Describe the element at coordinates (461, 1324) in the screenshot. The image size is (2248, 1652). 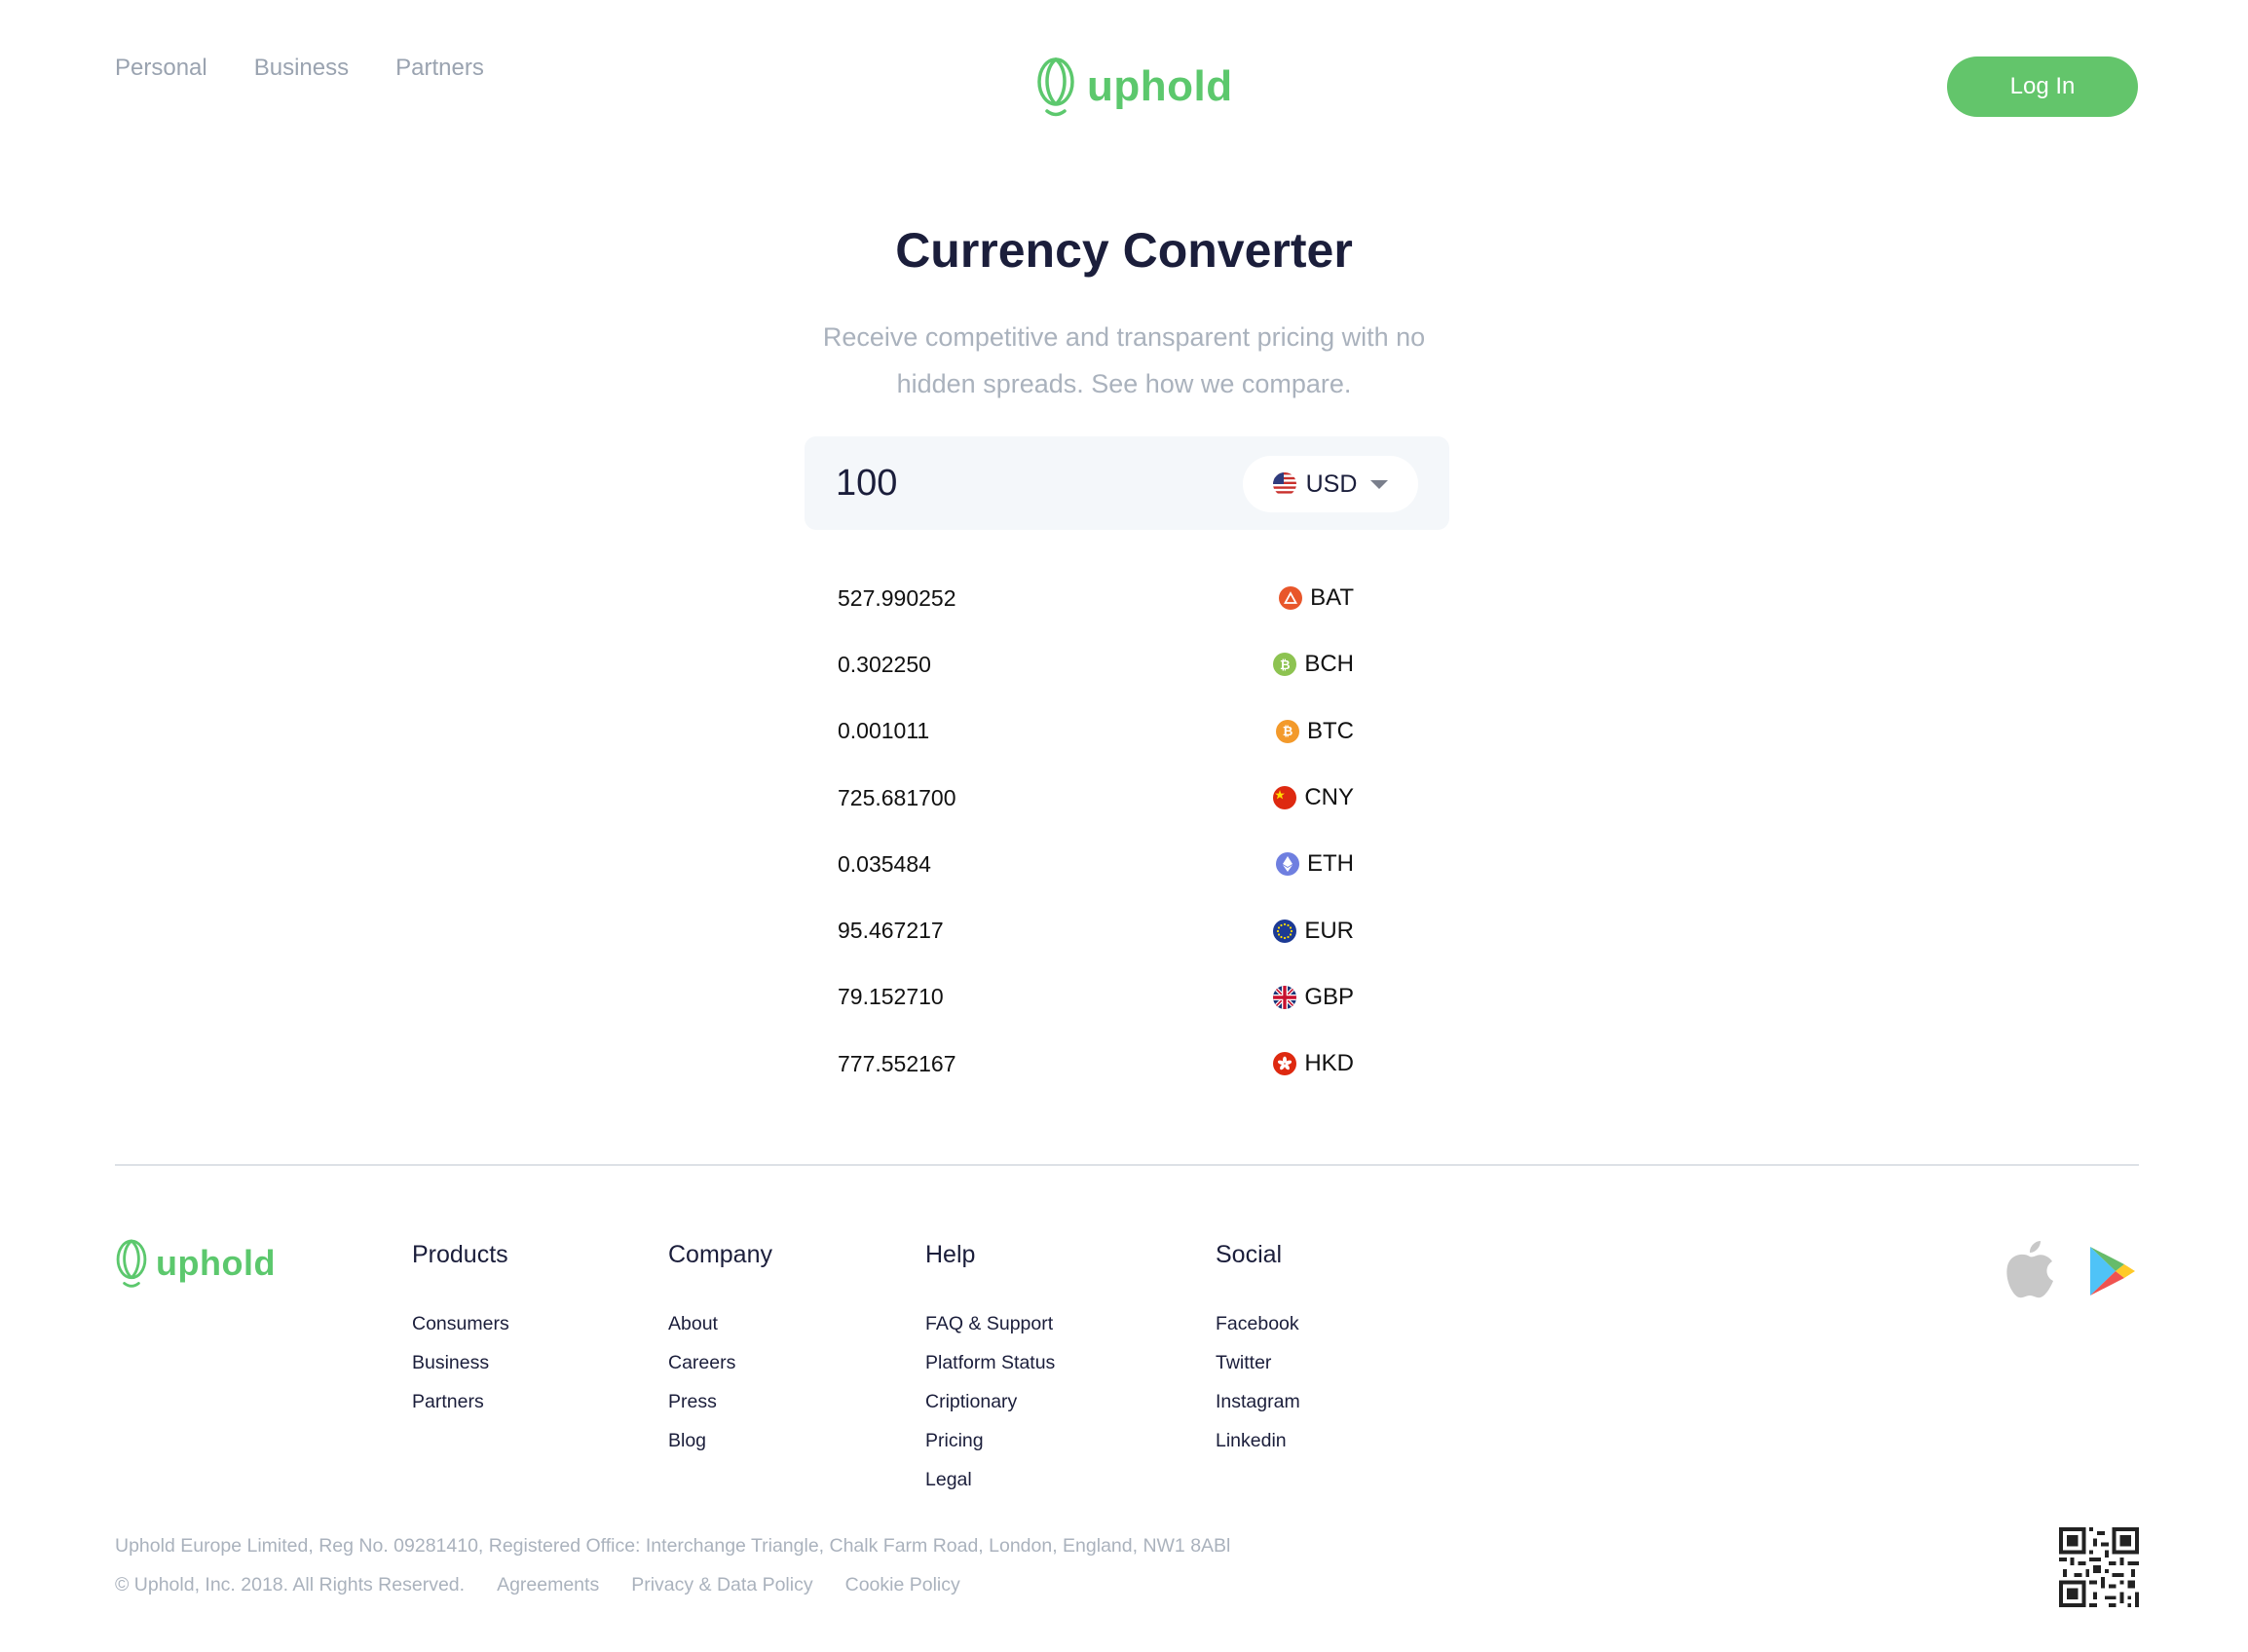
I see `footer-link-consumers: Consumers` at that location.